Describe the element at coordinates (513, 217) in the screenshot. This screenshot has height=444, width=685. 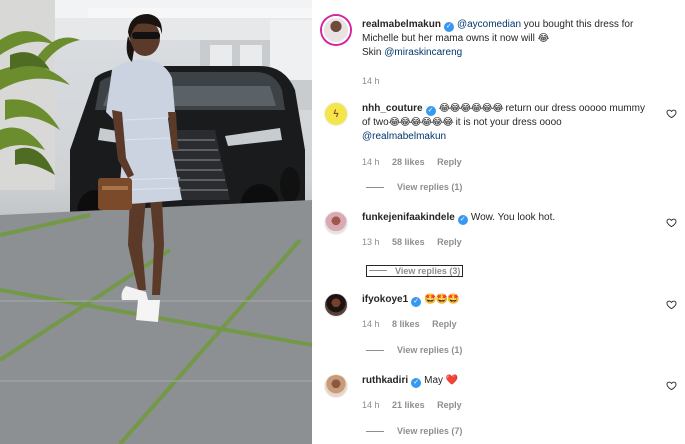
I see `comment-text: Wow. You look hot.` at that location.